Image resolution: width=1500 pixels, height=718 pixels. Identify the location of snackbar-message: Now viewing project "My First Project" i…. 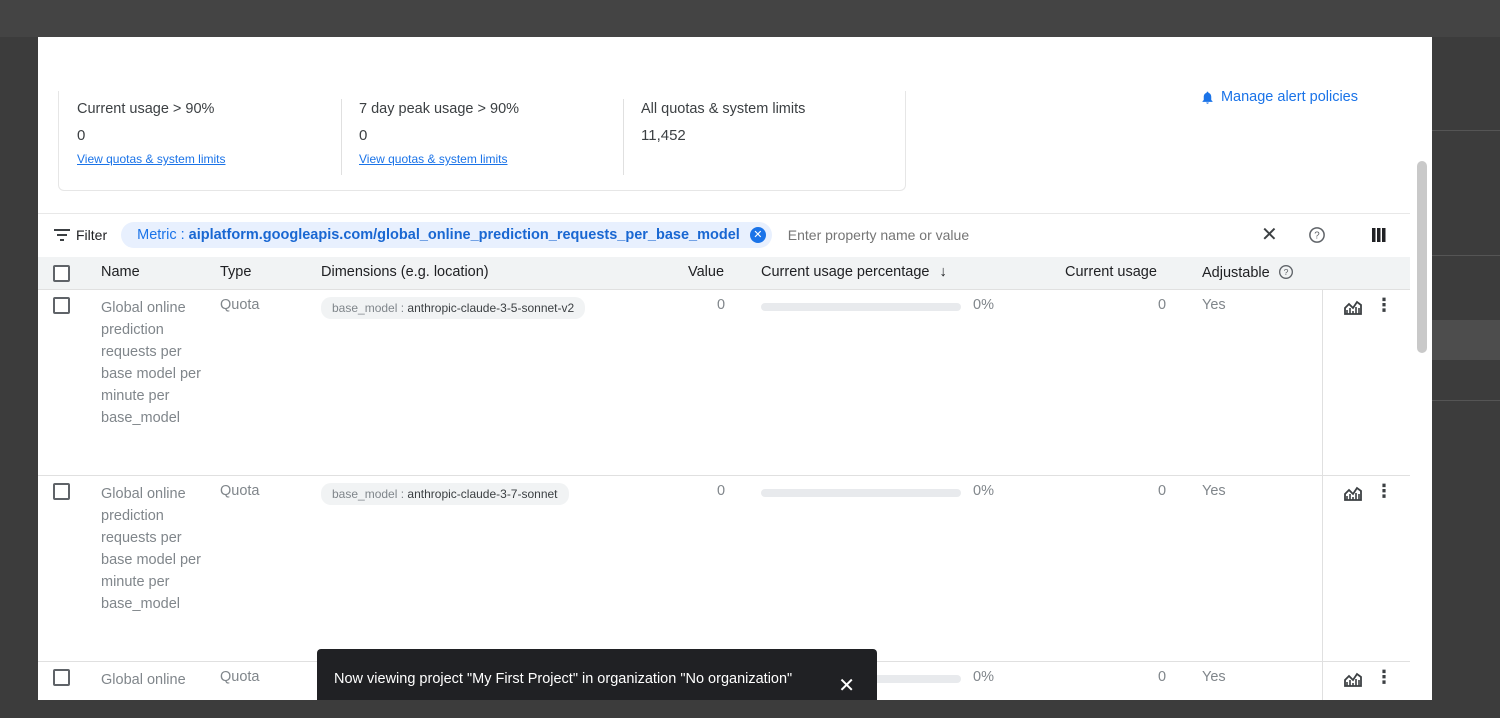
(563, 679).